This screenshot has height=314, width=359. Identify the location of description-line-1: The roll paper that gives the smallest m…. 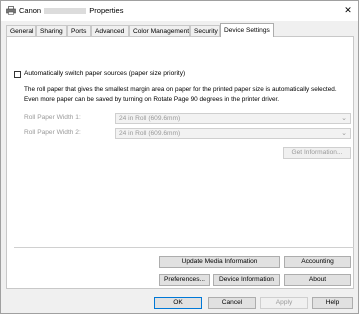
(180, 89).